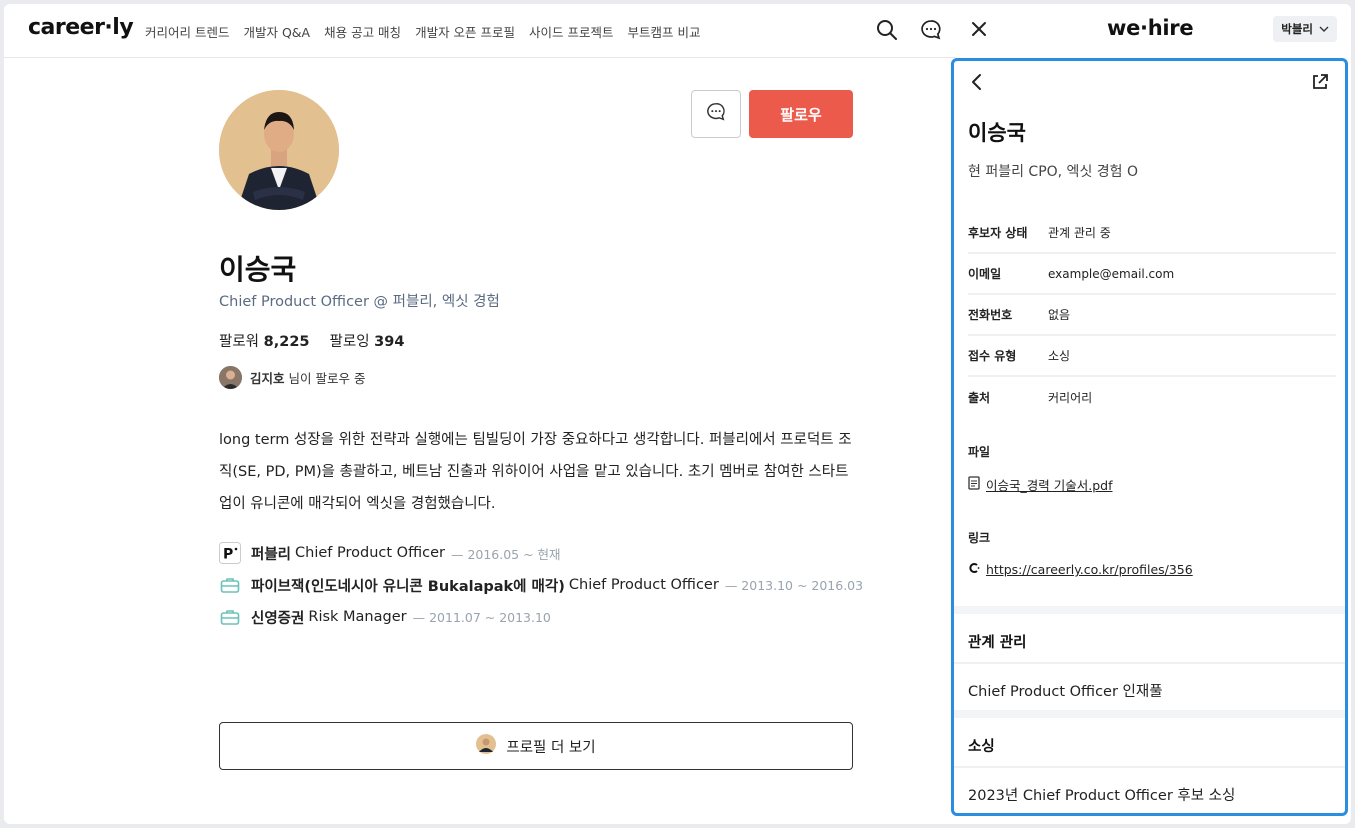 The image size is (1355, 828). What do you see at coordinates (271, 553) in the screenshot?
I see `career-company: 퍼블리` at bounding box center [271, 553].